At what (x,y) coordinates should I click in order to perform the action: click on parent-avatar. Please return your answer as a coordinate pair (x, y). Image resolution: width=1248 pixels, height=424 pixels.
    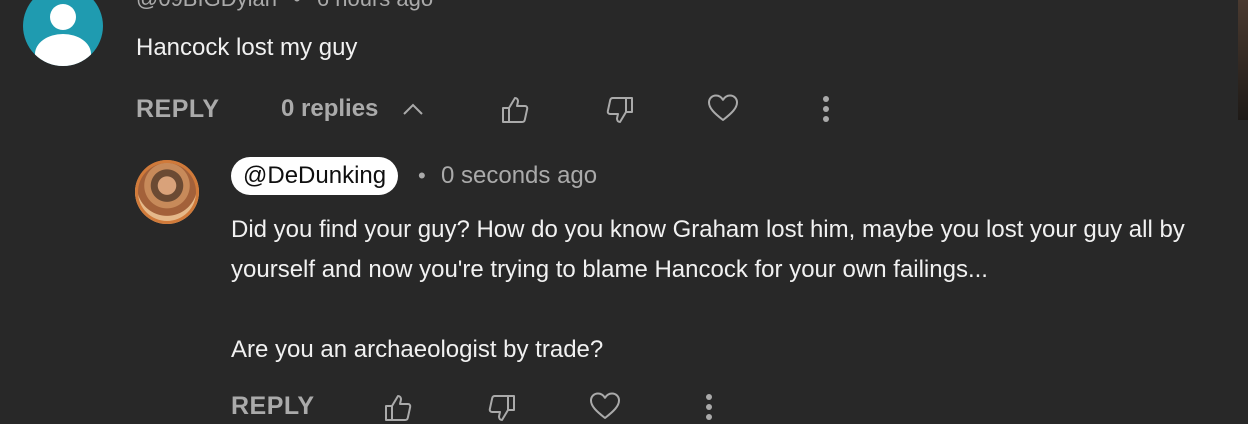
    Looking at the image, I should click on (63, 33).